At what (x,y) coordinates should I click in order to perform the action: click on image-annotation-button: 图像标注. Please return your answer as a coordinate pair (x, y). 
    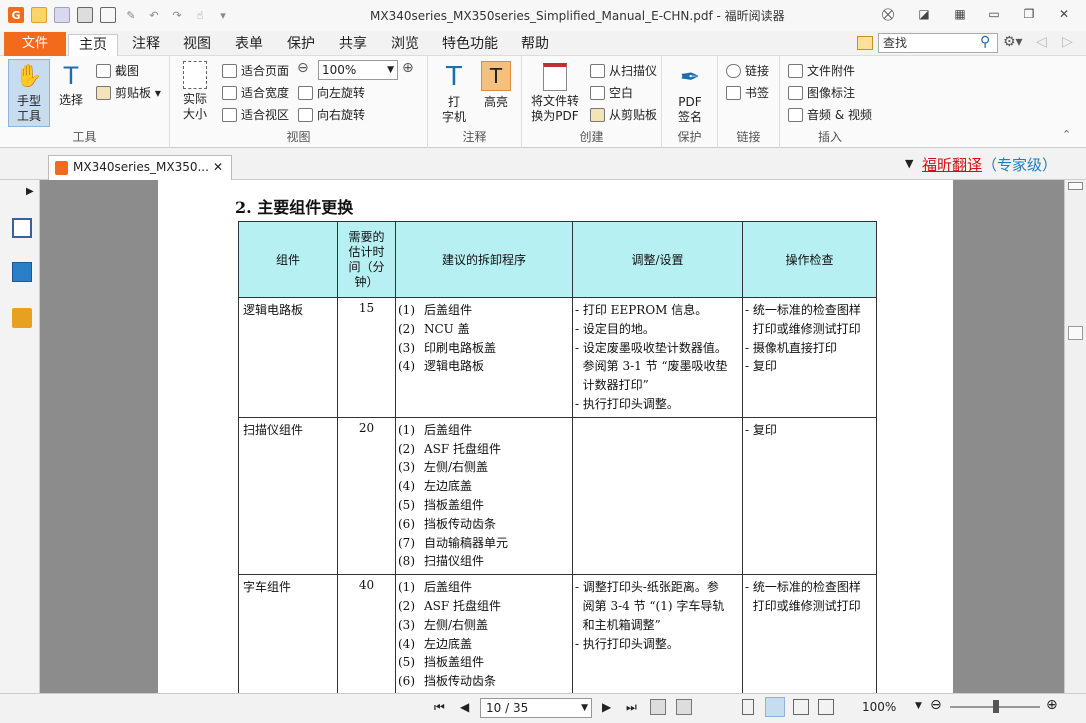
    Looking at the image, I should click on (821, 92).